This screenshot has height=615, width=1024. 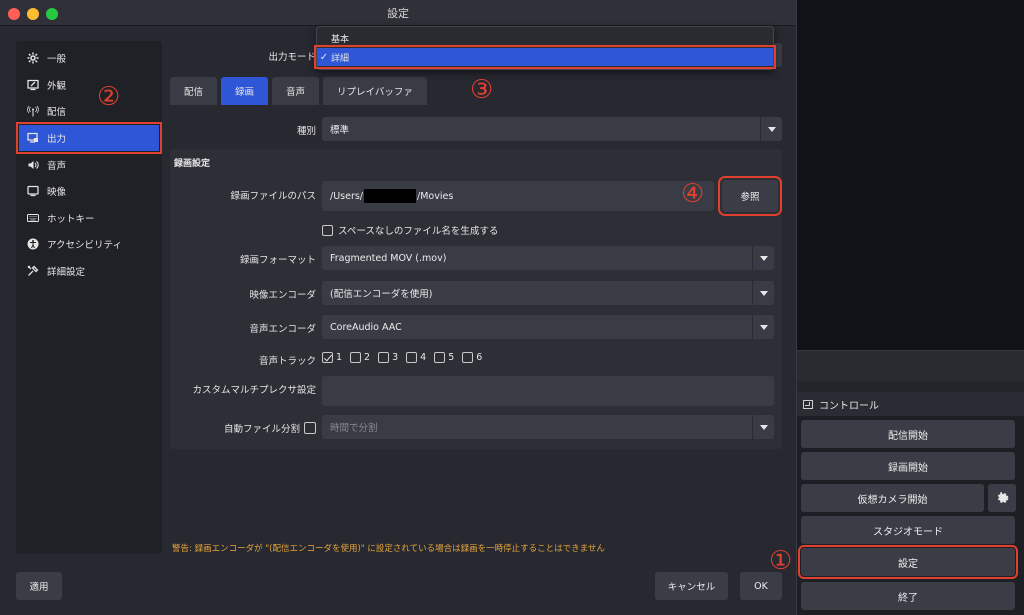 What do you see at coordinates (548, 258) in the screenshot?
I see `format-select: Fragmented MOV (.mov)` at bounding box center [548, 258].